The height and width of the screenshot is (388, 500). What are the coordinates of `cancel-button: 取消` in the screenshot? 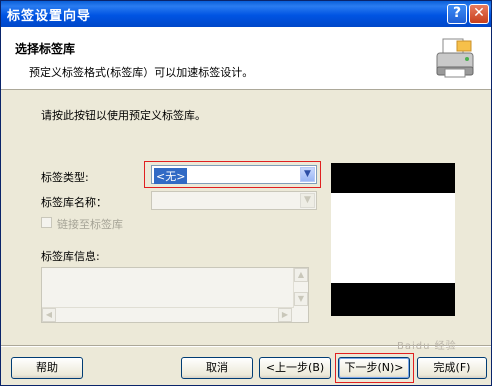 It's located at (217, 368).